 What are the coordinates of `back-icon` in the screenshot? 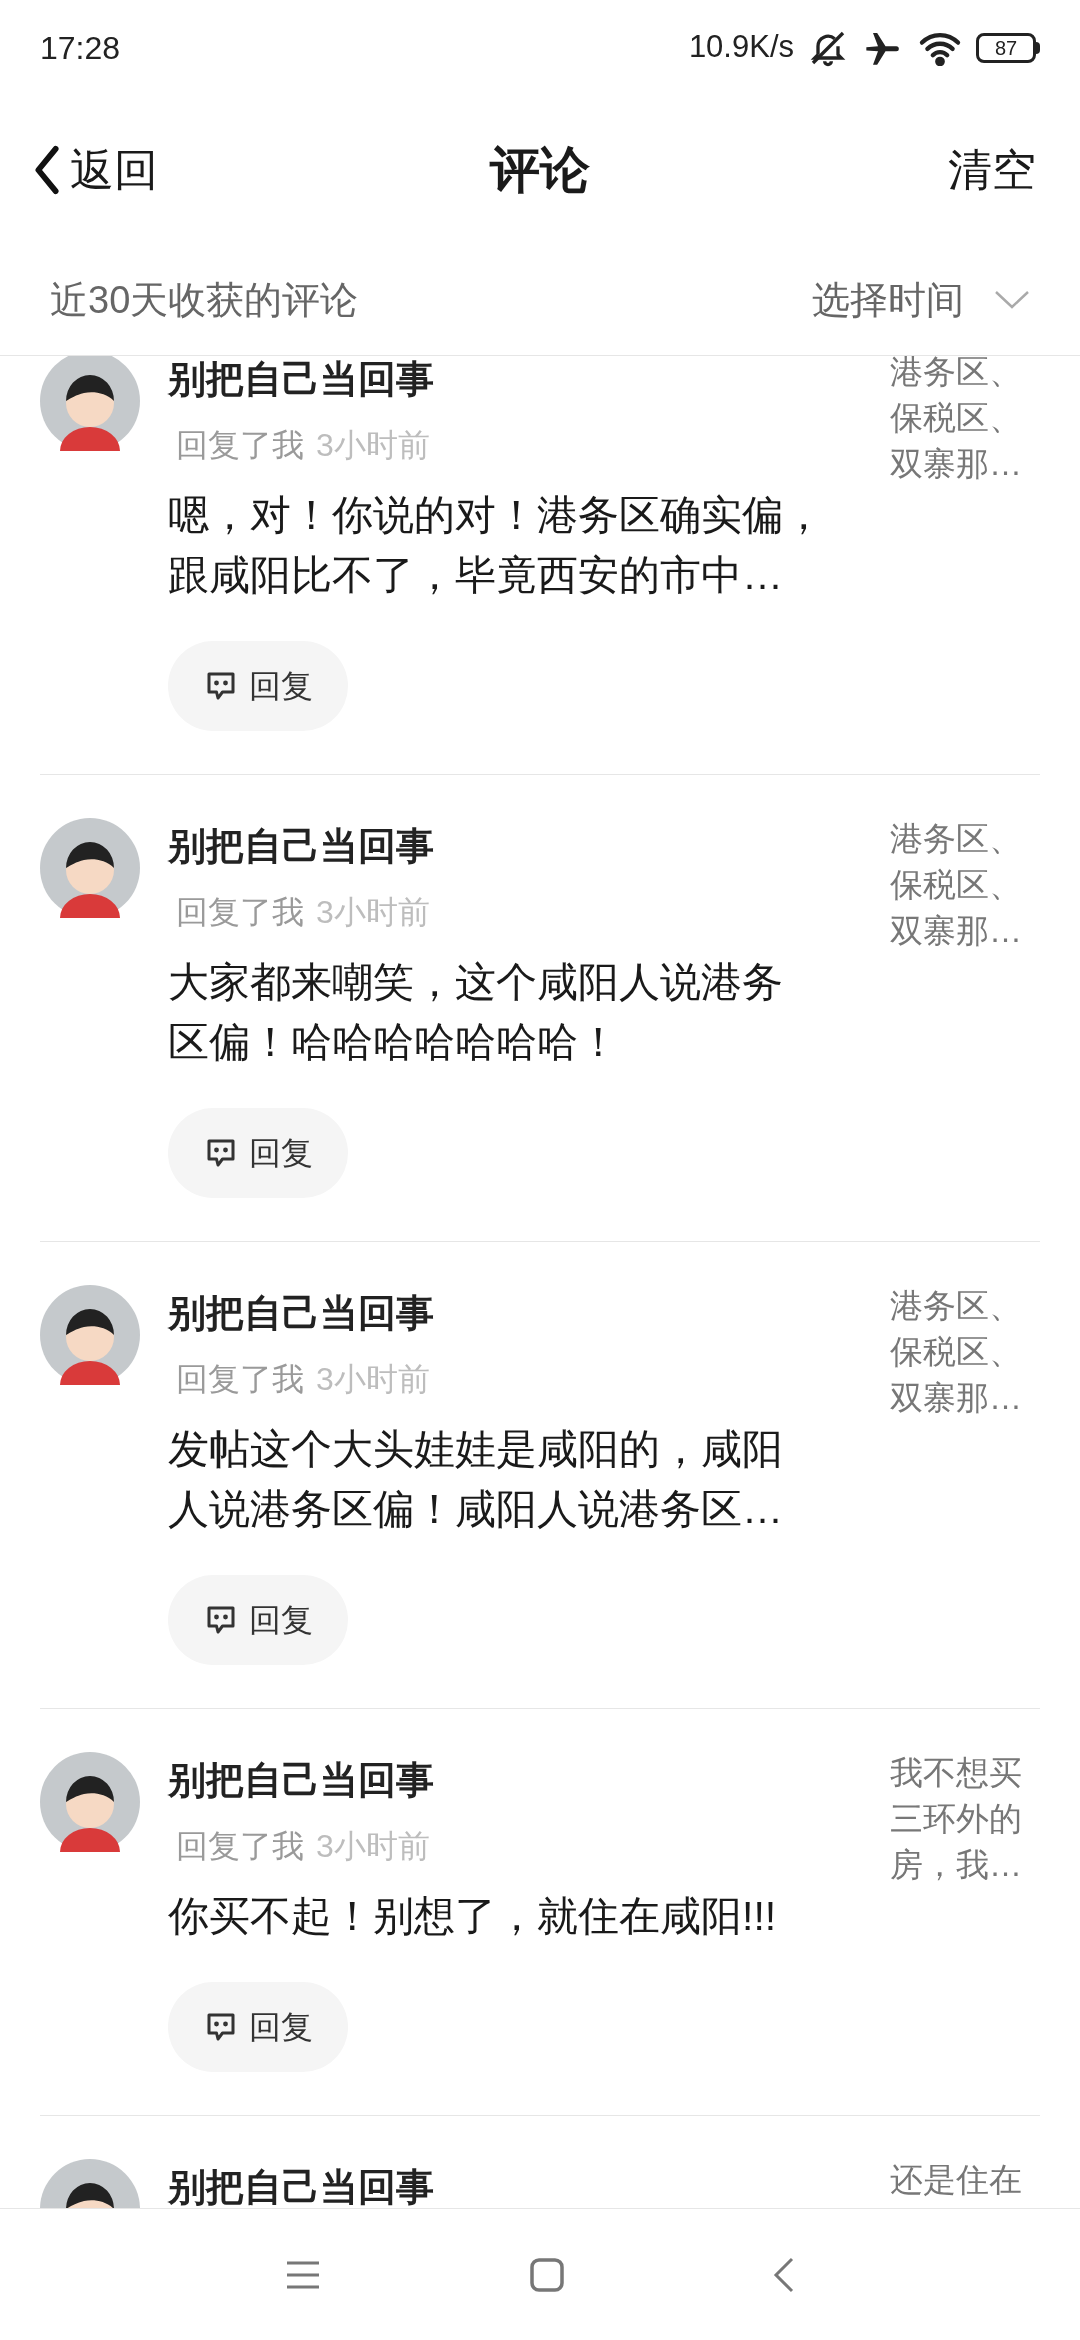 It's located at (784, 2274).